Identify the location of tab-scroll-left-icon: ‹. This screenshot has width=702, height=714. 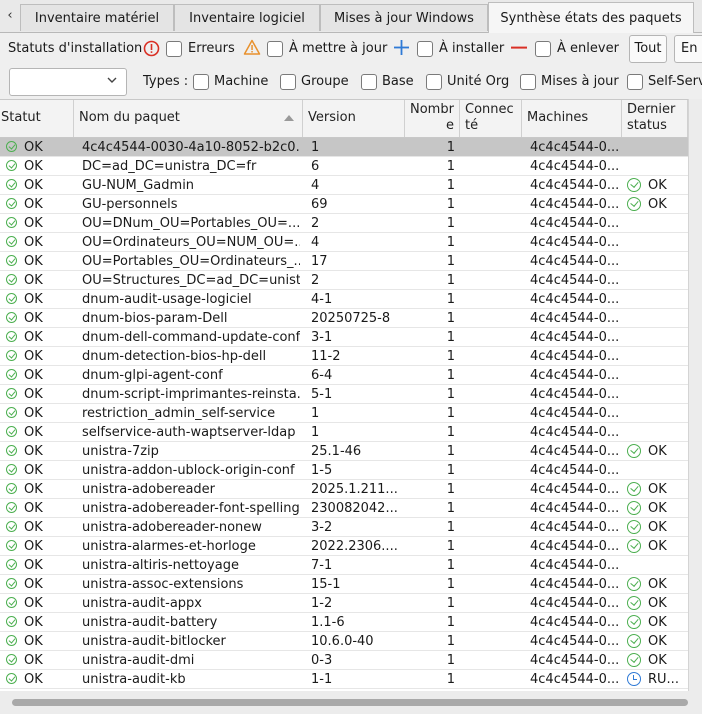
(10, 16).